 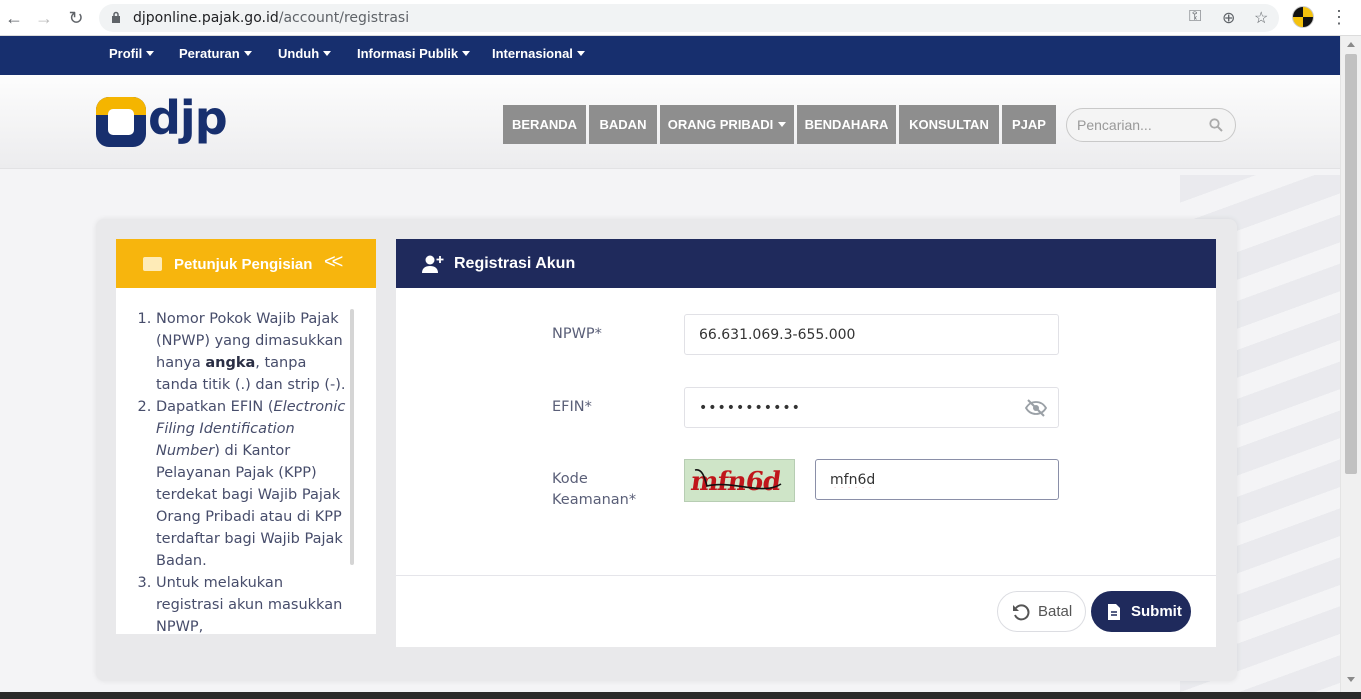 What do you see at coordinates (215, 407) in the screenshot?
I see `guide-item-2-text-a: Dapatkan EFIN (` at bounding box center [215, 407].